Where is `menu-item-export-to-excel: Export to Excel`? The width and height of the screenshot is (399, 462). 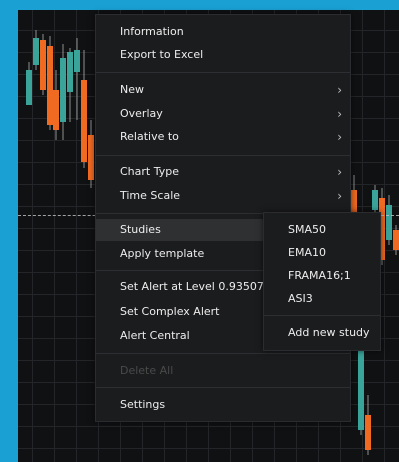 menu-item-export-to-excel: Export to Excel is located at coordinates (223, 55).